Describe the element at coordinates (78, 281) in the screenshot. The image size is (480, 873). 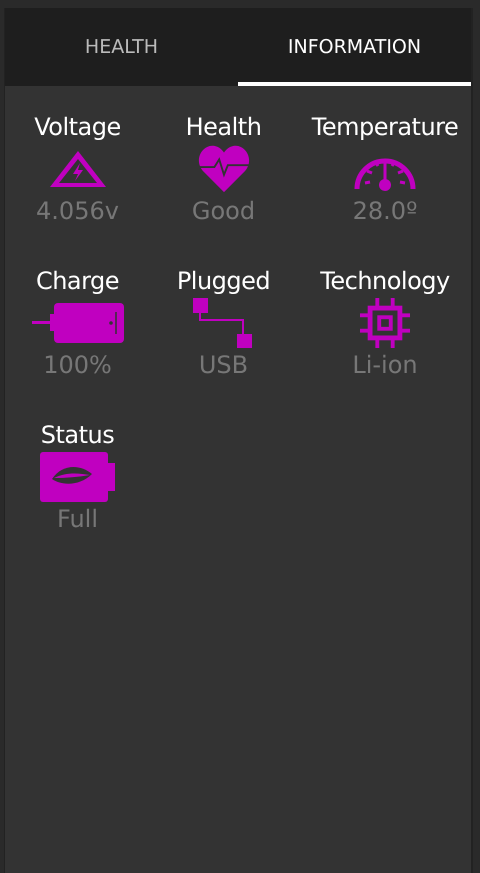
I see `info-label: Charge` at that location.